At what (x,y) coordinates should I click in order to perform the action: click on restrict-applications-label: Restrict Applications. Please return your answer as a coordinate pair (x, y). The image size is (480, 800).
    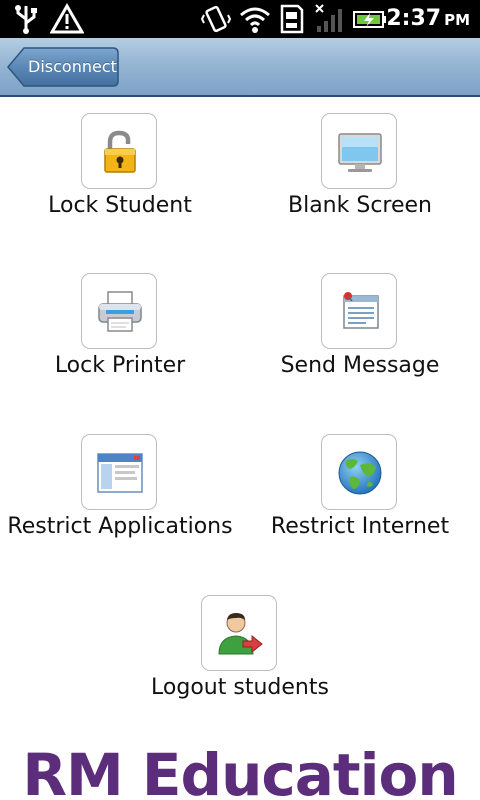
    Looking at the image, I should click on (120, 526).